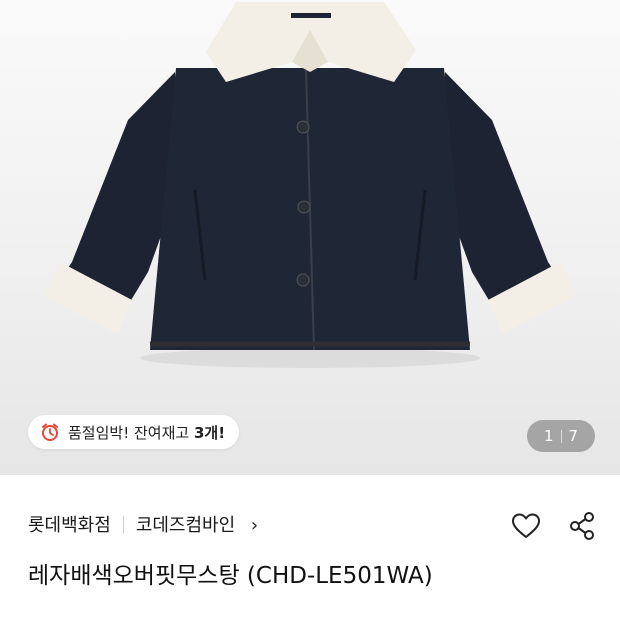 The width and height of the screenshot is (620, 620). I want to click on brand-link: 코데즈컴바인 ›, so click(197, 524).